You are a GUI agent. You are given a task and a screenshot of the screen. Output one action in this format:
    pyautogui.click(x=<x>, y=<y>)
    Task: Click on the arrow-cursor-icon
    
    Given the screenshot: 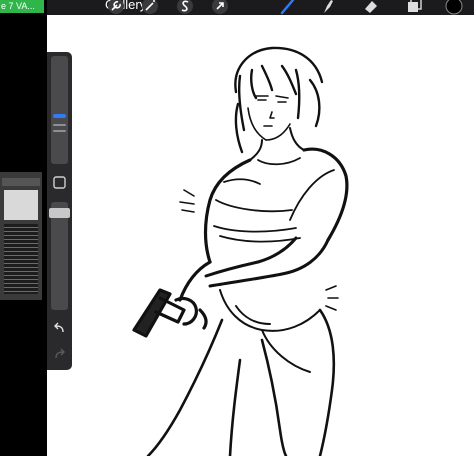 What is the action you would take?
    pyautogui.click(x=220, y=7)
    